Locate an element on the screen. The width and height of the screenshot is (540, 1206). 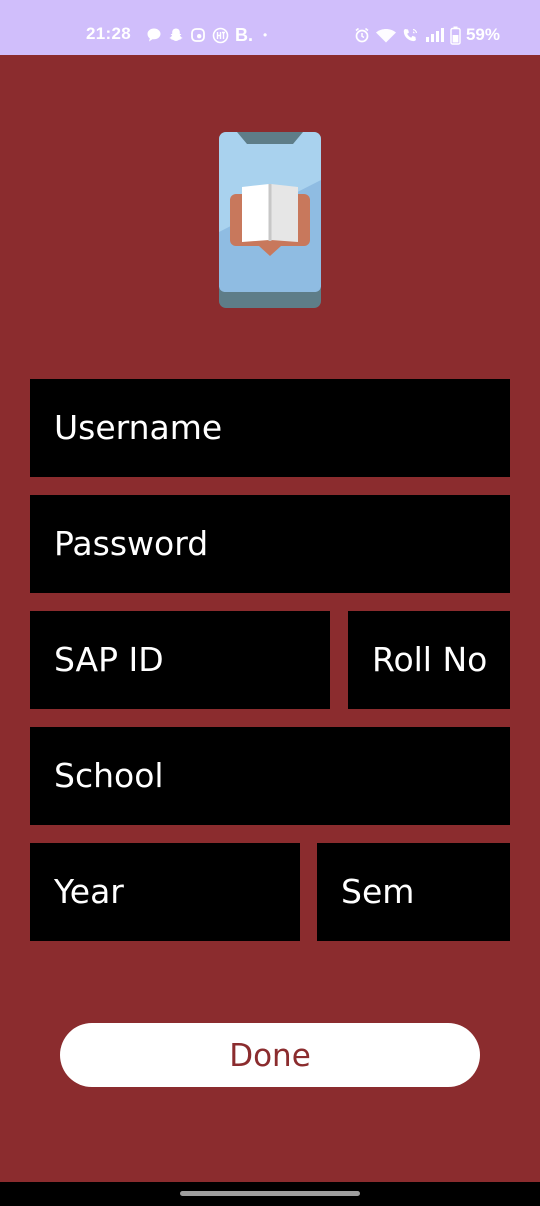
battery-percent: 59% is located at coordinates (482, 34).